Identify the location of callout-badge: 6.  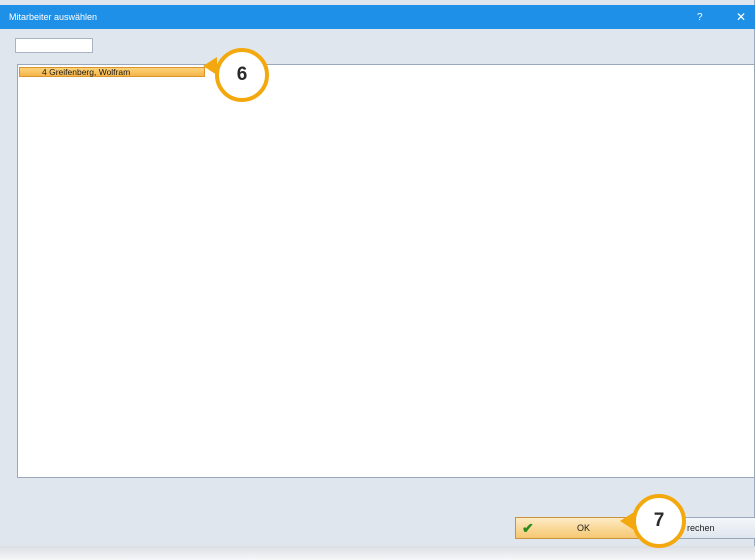
(242, 75).